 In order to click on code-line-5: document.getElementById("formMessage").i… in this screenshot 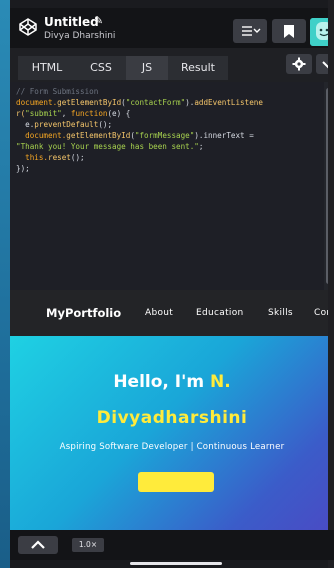, I will do `click(135, 135)`.